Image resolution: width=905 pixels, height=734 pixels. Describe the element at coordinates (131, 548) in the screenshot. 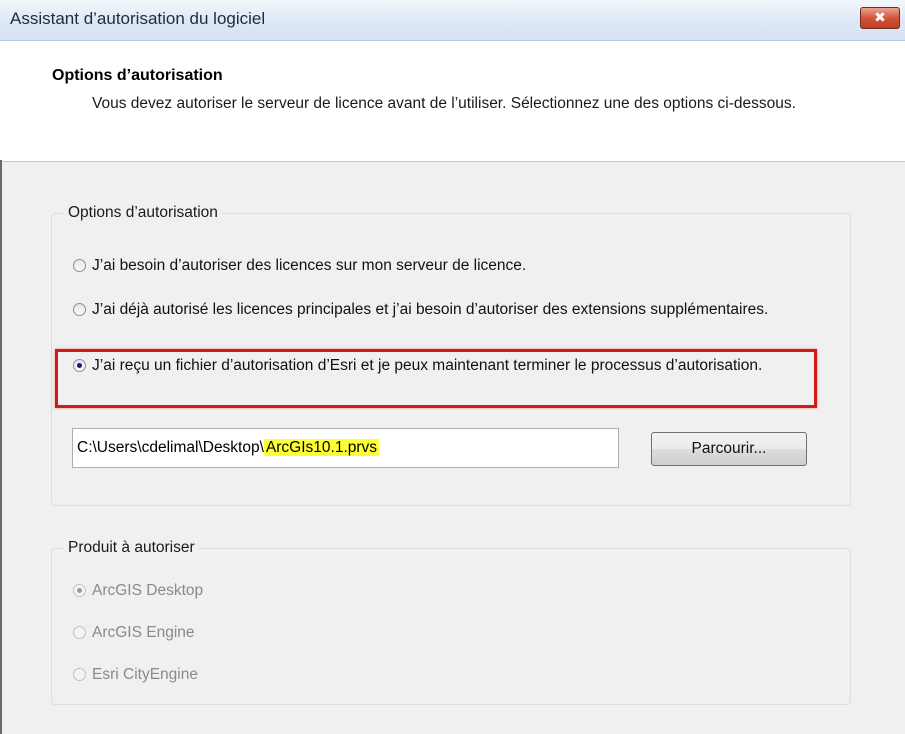

I see `product-legend: Produit à autoriser` at that location.